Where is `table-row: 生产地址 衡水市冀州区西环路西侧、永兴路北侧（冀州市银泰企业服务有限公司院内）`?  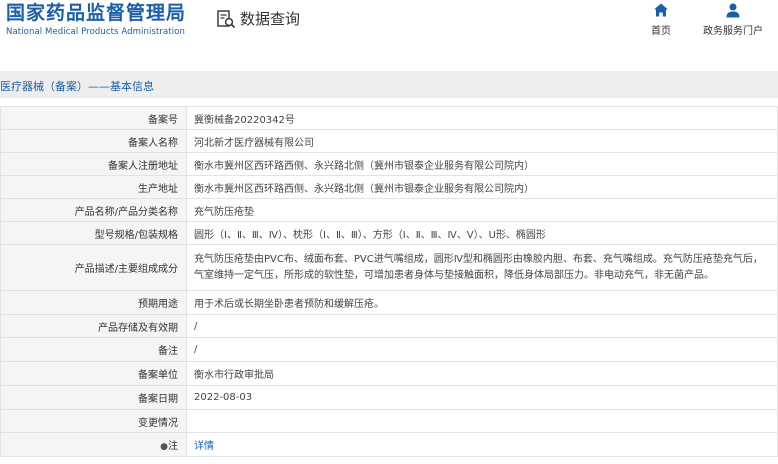 table-row: 生产地址 衡水市冀州区西环路西侧、永兴路北侧（冀州市银泰企业服务有限公司院内） is located at coordinates (389, 187).